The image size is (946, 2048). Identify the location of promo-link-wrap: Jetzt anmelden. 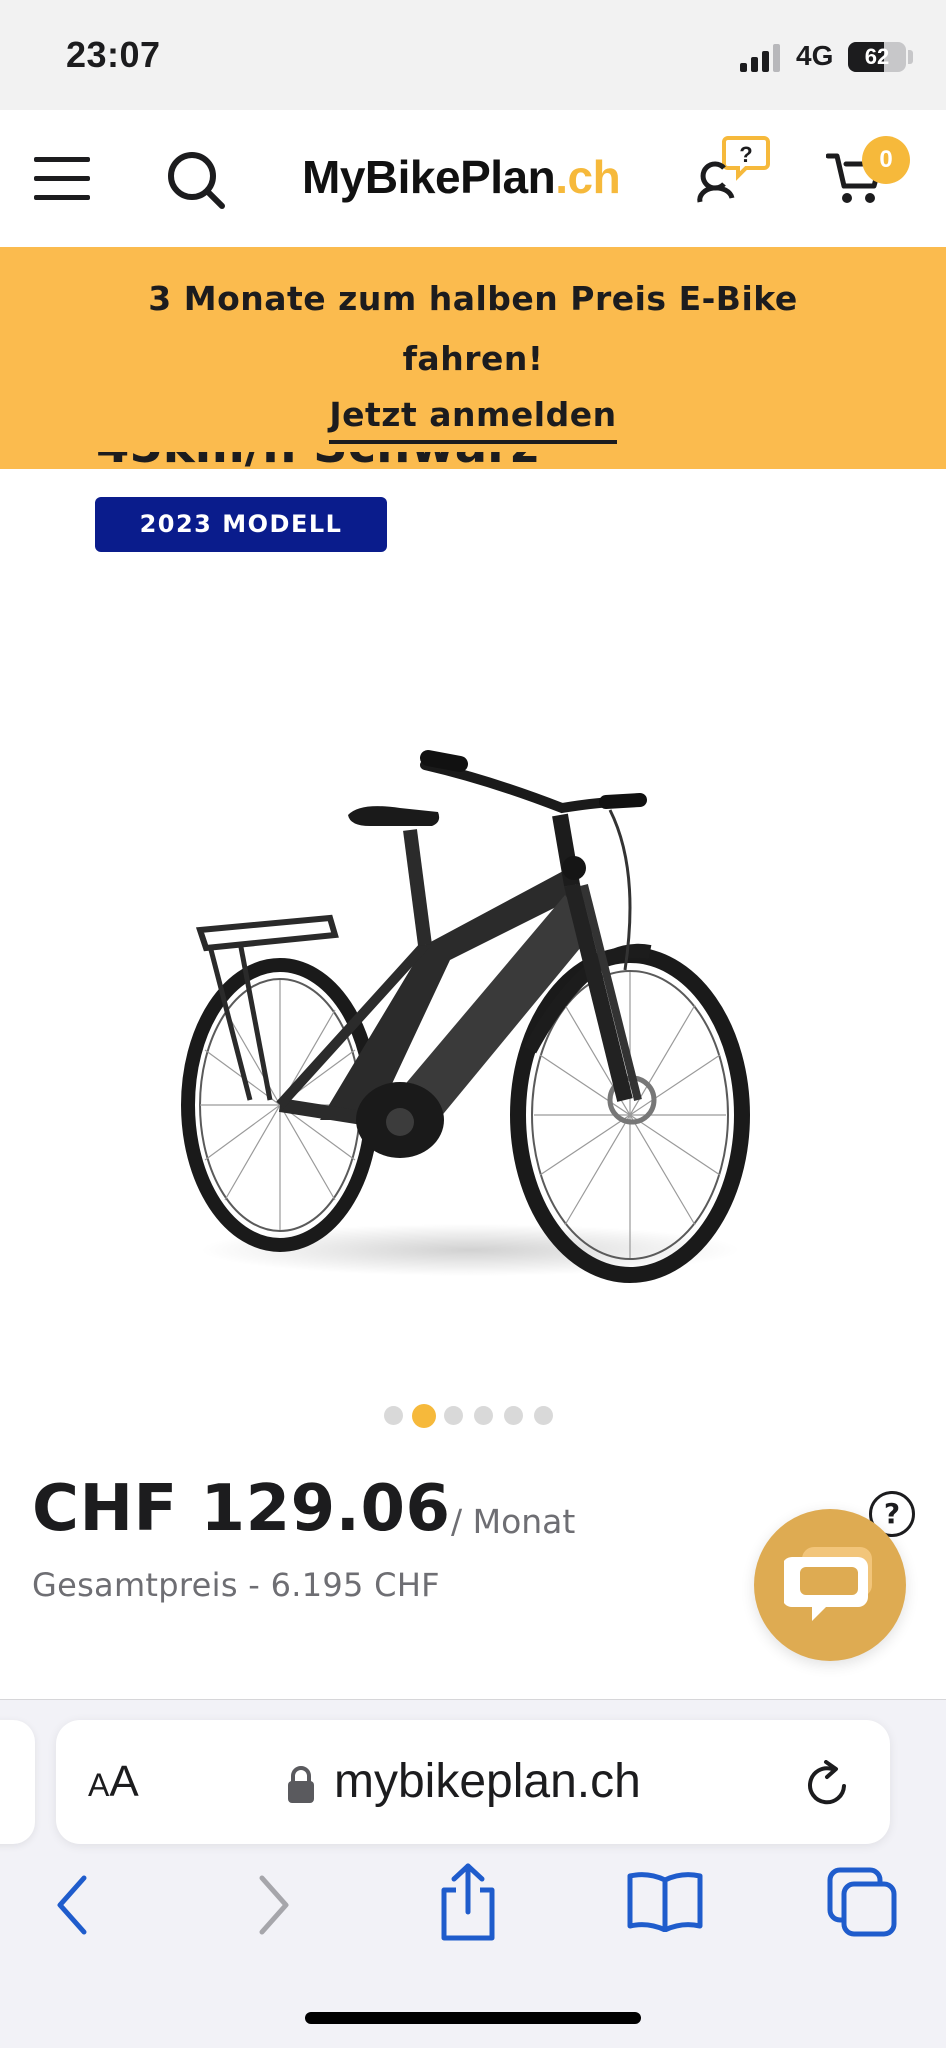
(473, 419).